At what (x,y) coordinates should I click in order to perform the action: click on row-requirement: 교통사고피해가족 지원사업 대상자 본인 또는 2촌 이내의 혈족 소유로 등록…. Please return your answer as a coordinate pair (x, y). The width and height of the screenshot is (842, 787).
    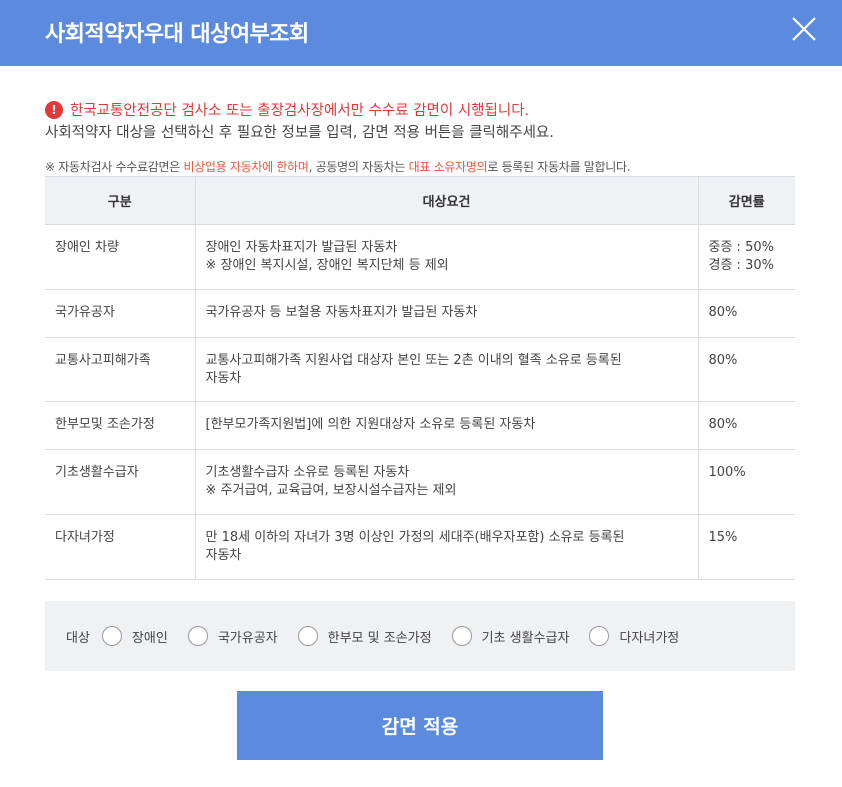
    Looking at the image, I should click on (446, 369).